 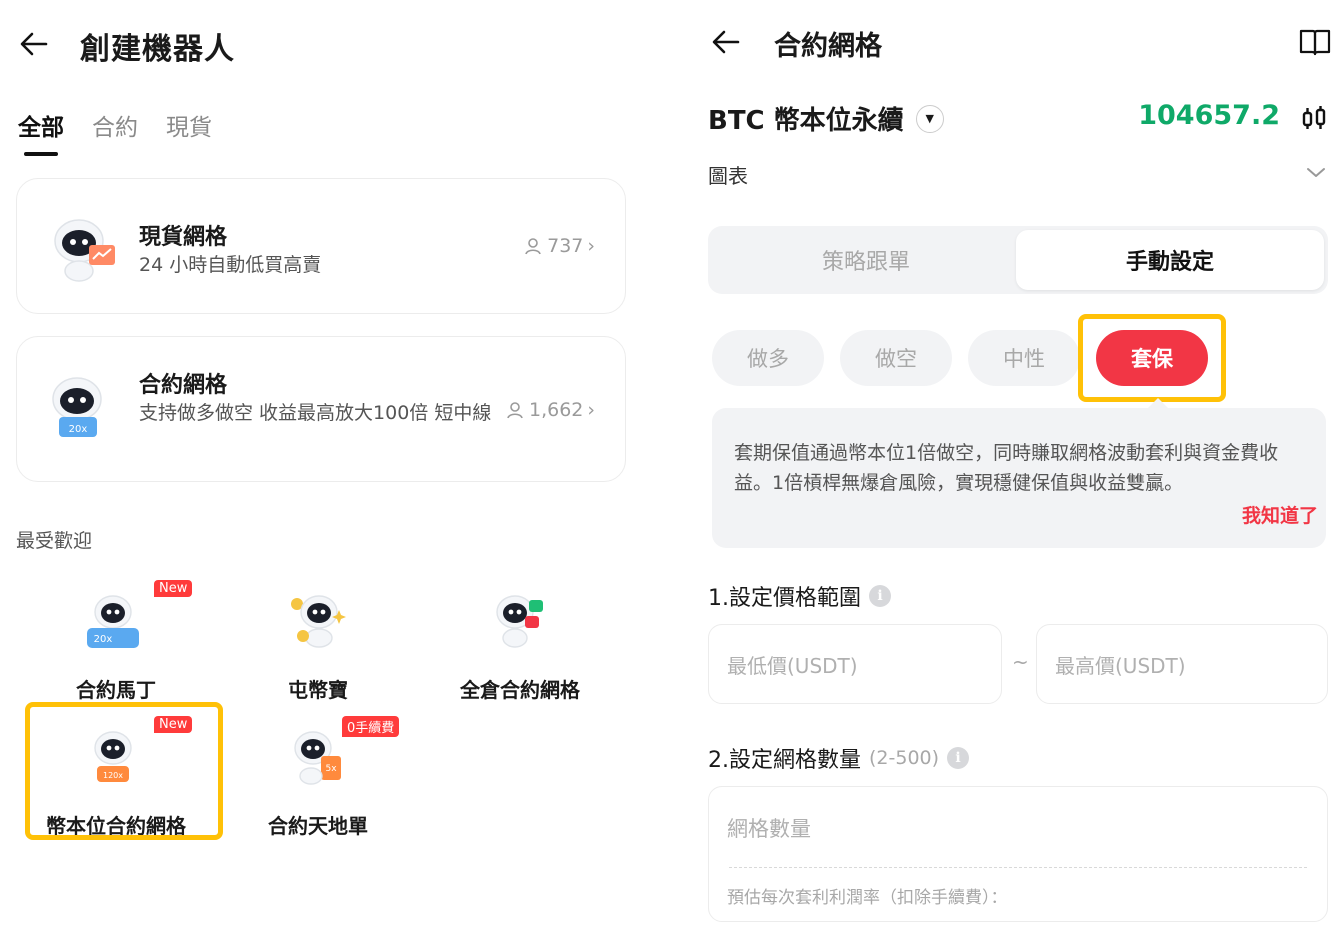 What do you see at coordinates (54, 541) in the screenshot?
I see `section-label: 最受歡迎` at bounding box center [54, 541].